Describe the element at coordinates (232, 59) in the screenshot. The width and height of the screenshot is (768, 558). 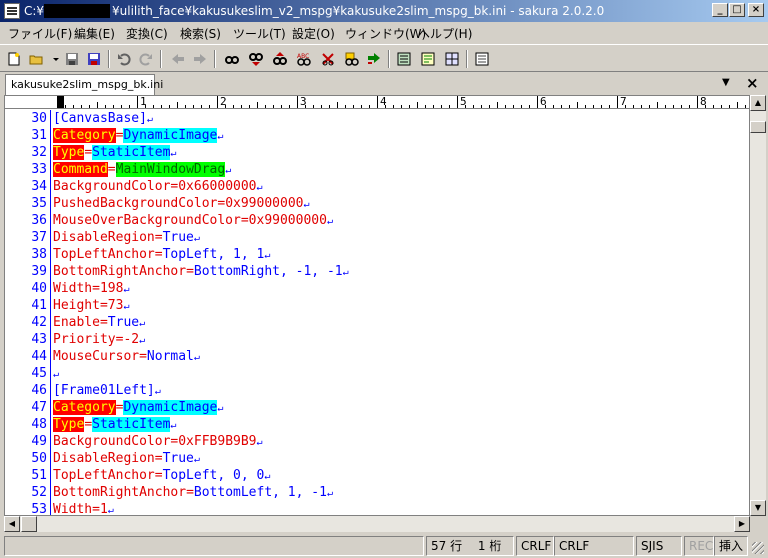
I see `find-button` at that location.